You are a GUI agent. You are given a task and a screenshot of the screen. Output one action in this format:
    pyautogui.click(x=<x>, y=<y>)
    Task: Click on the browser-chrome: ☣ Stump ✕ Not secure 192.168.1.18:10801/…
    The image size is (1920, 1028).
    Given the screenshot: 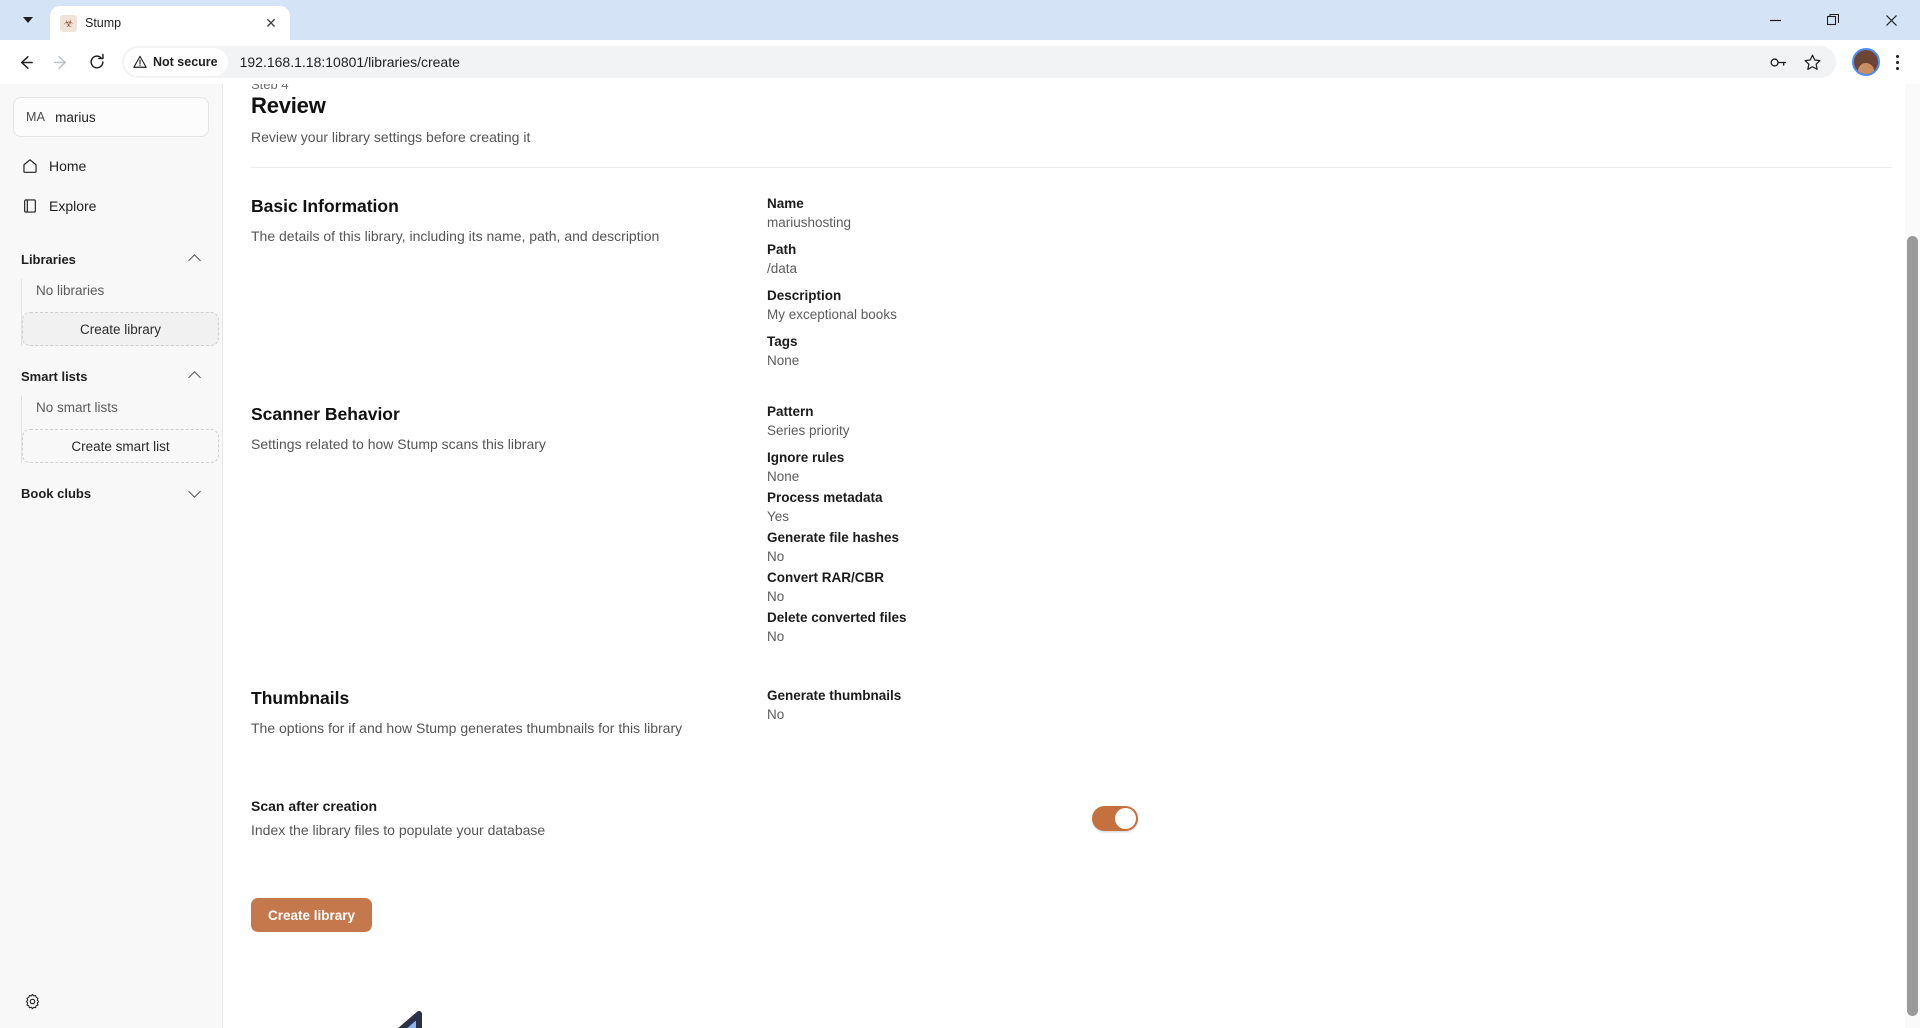 What is the action you would take?
    pyautogui.click(x=960, y=42)
    